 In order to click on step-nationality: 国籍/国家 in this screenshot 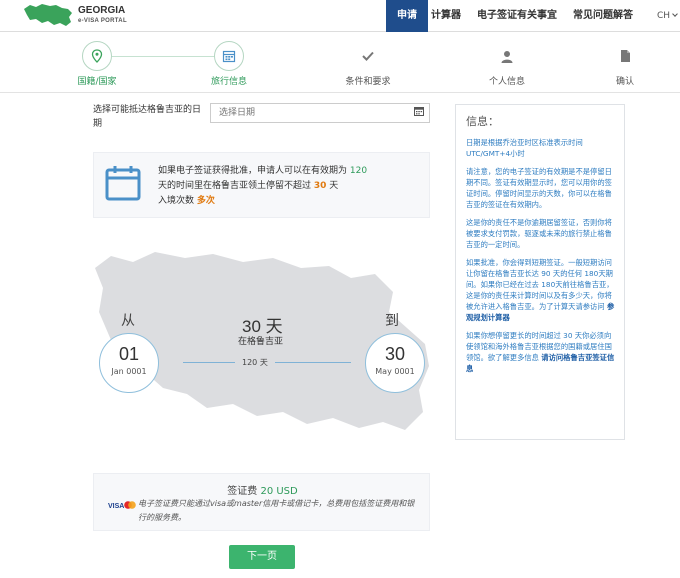, I will do `click(97, 64)`.